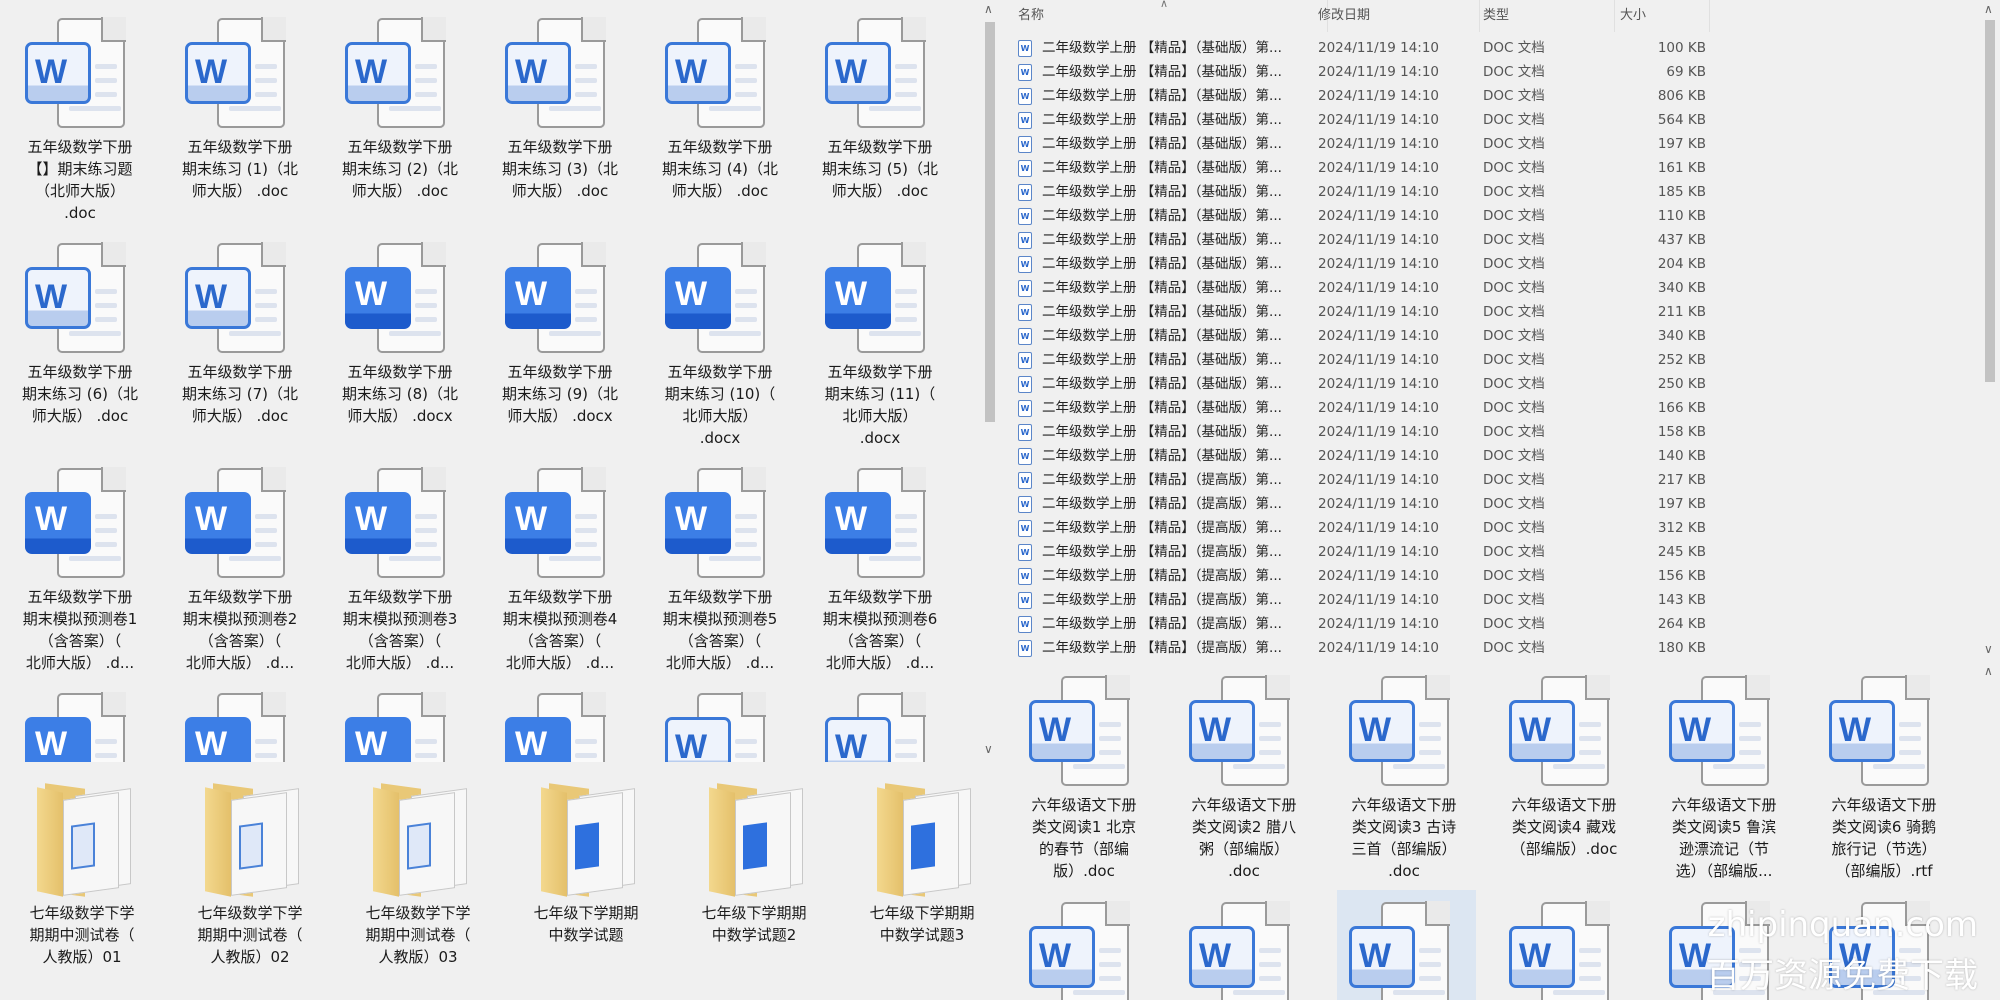 This screenshot has height=1000, width=2000. I want to click on file-item: W 五年级数学下册 期末练习 (4)（北 师大版） .doc, so click(720, 109).